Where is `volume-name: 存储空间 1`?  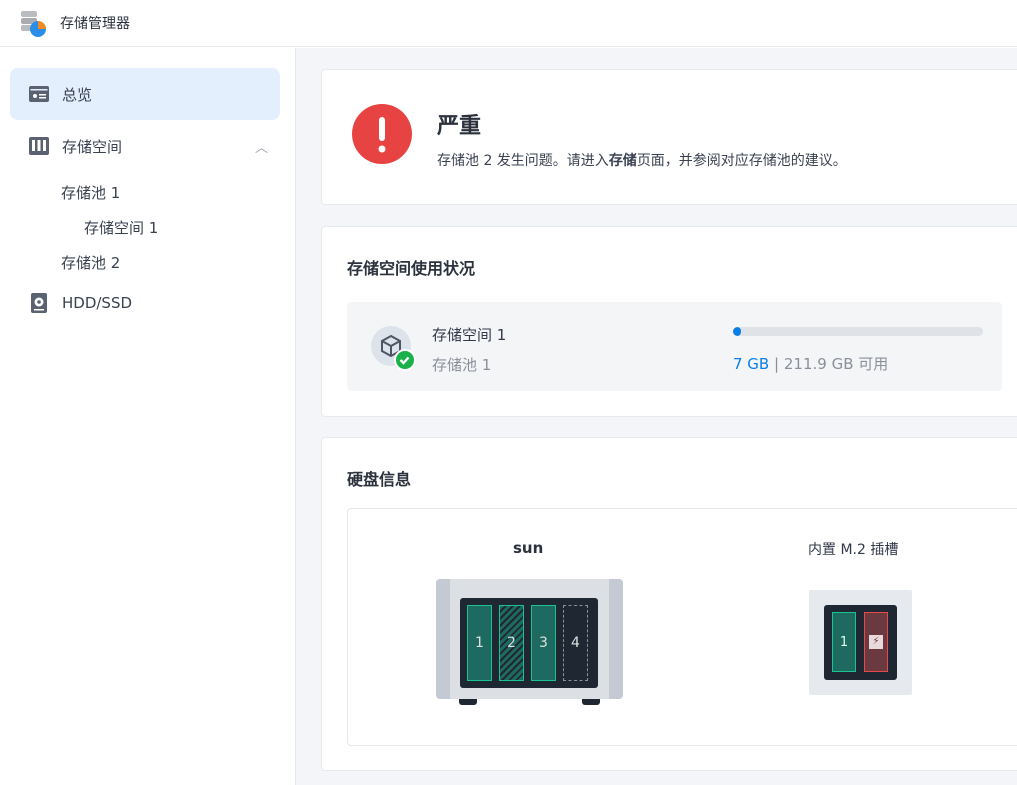 volume-name: 存储空间 1 is located at coordinates (469, 335).